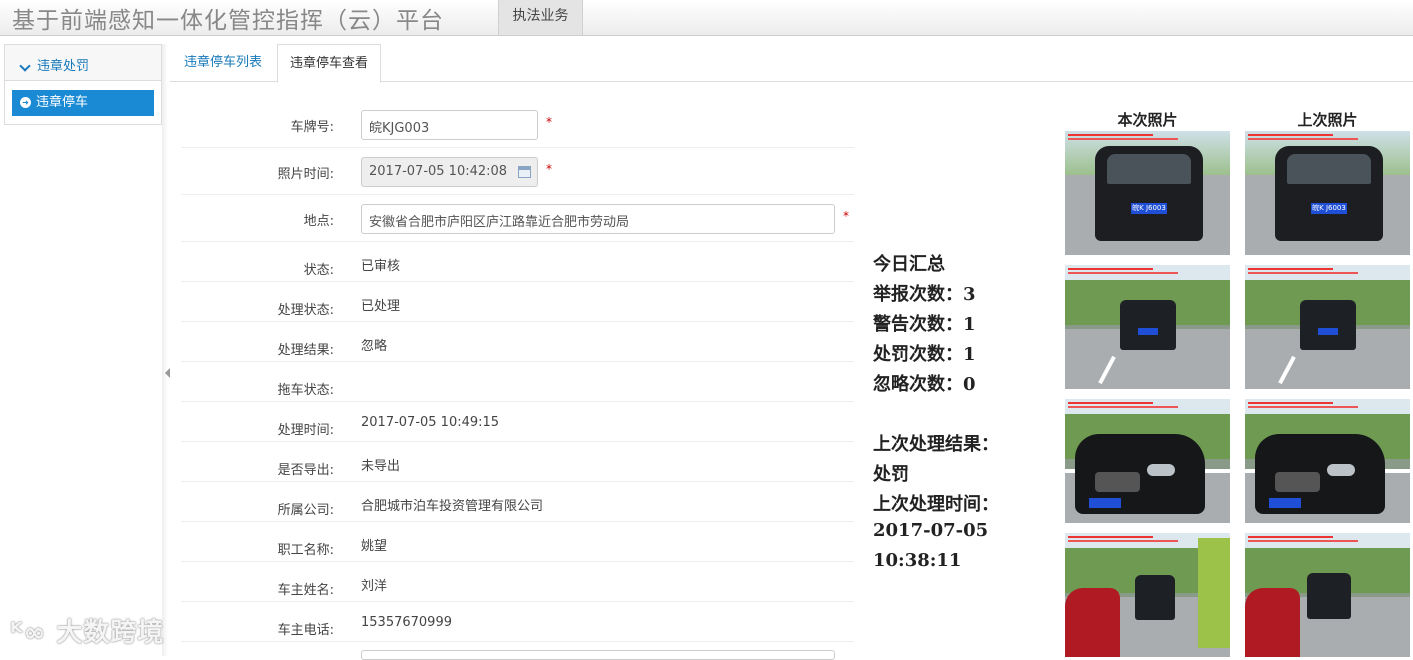 This screenshot has height=660, width=1413. What do you see at coordinates (706, 18) in the screenshot?
I see `top-bar: 基于前端感知一体化管控指挥（云）平台 执法业务` at bounding box center [706, 18].